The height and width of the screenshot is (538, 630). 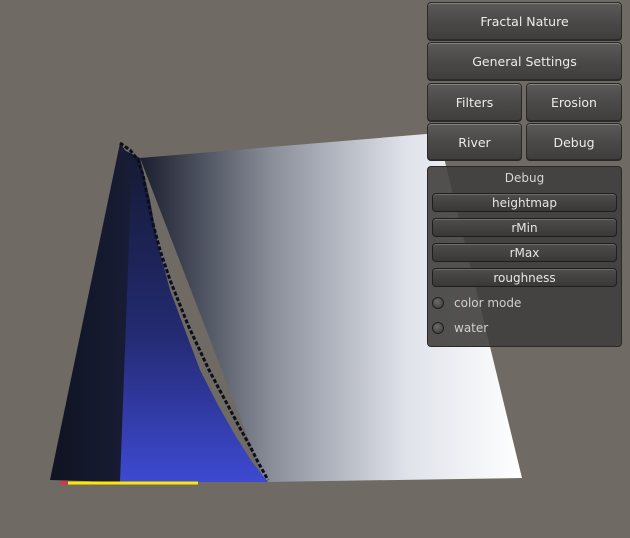 What do you see at coordinates (438, 328) in the screenshot?
I see `water-radio` at bounding box center [438, 328].